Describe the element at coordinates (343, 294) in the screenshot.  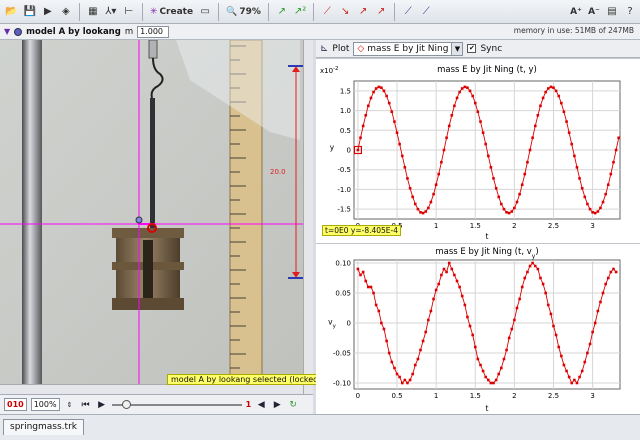
I see `y-tick-label: 0.05` at that location.